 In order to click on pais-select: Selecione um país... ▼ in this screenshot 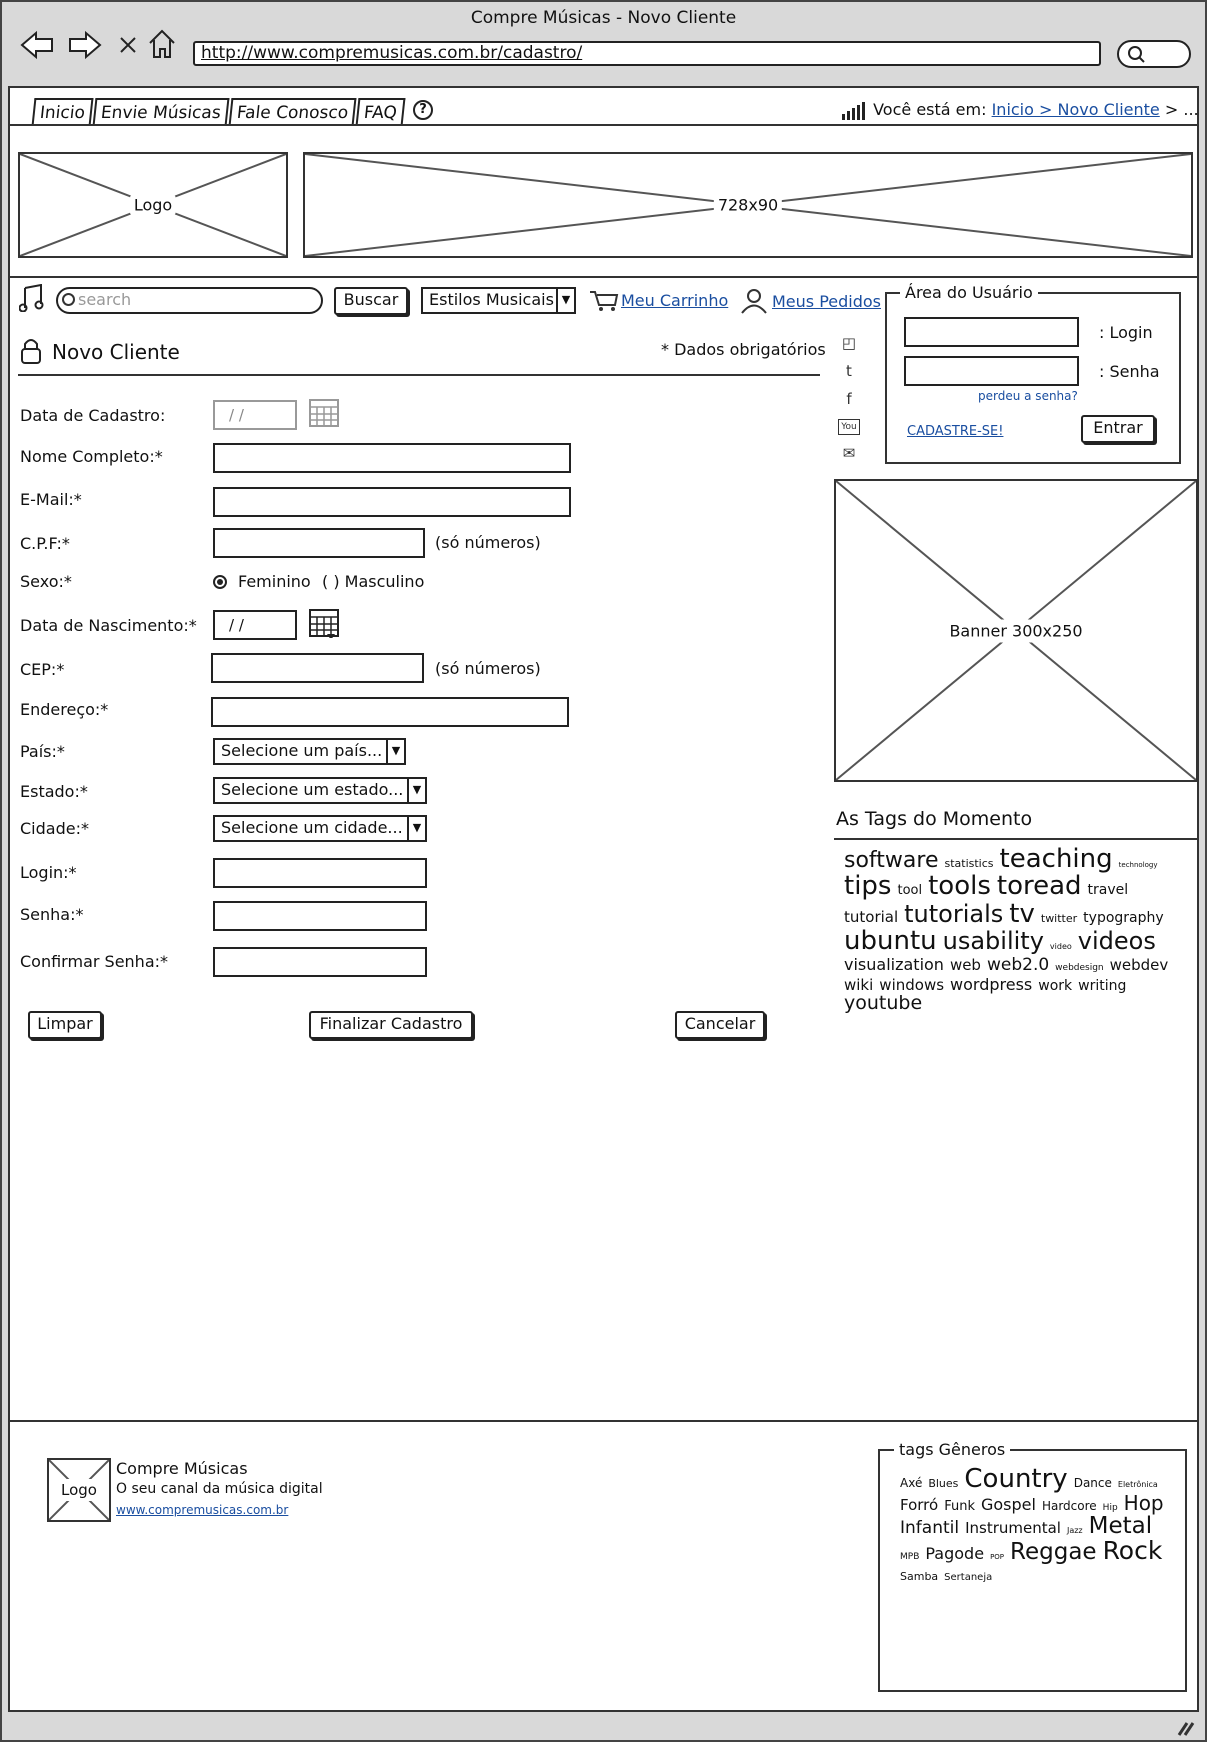, I will do `click(309, 751)`.